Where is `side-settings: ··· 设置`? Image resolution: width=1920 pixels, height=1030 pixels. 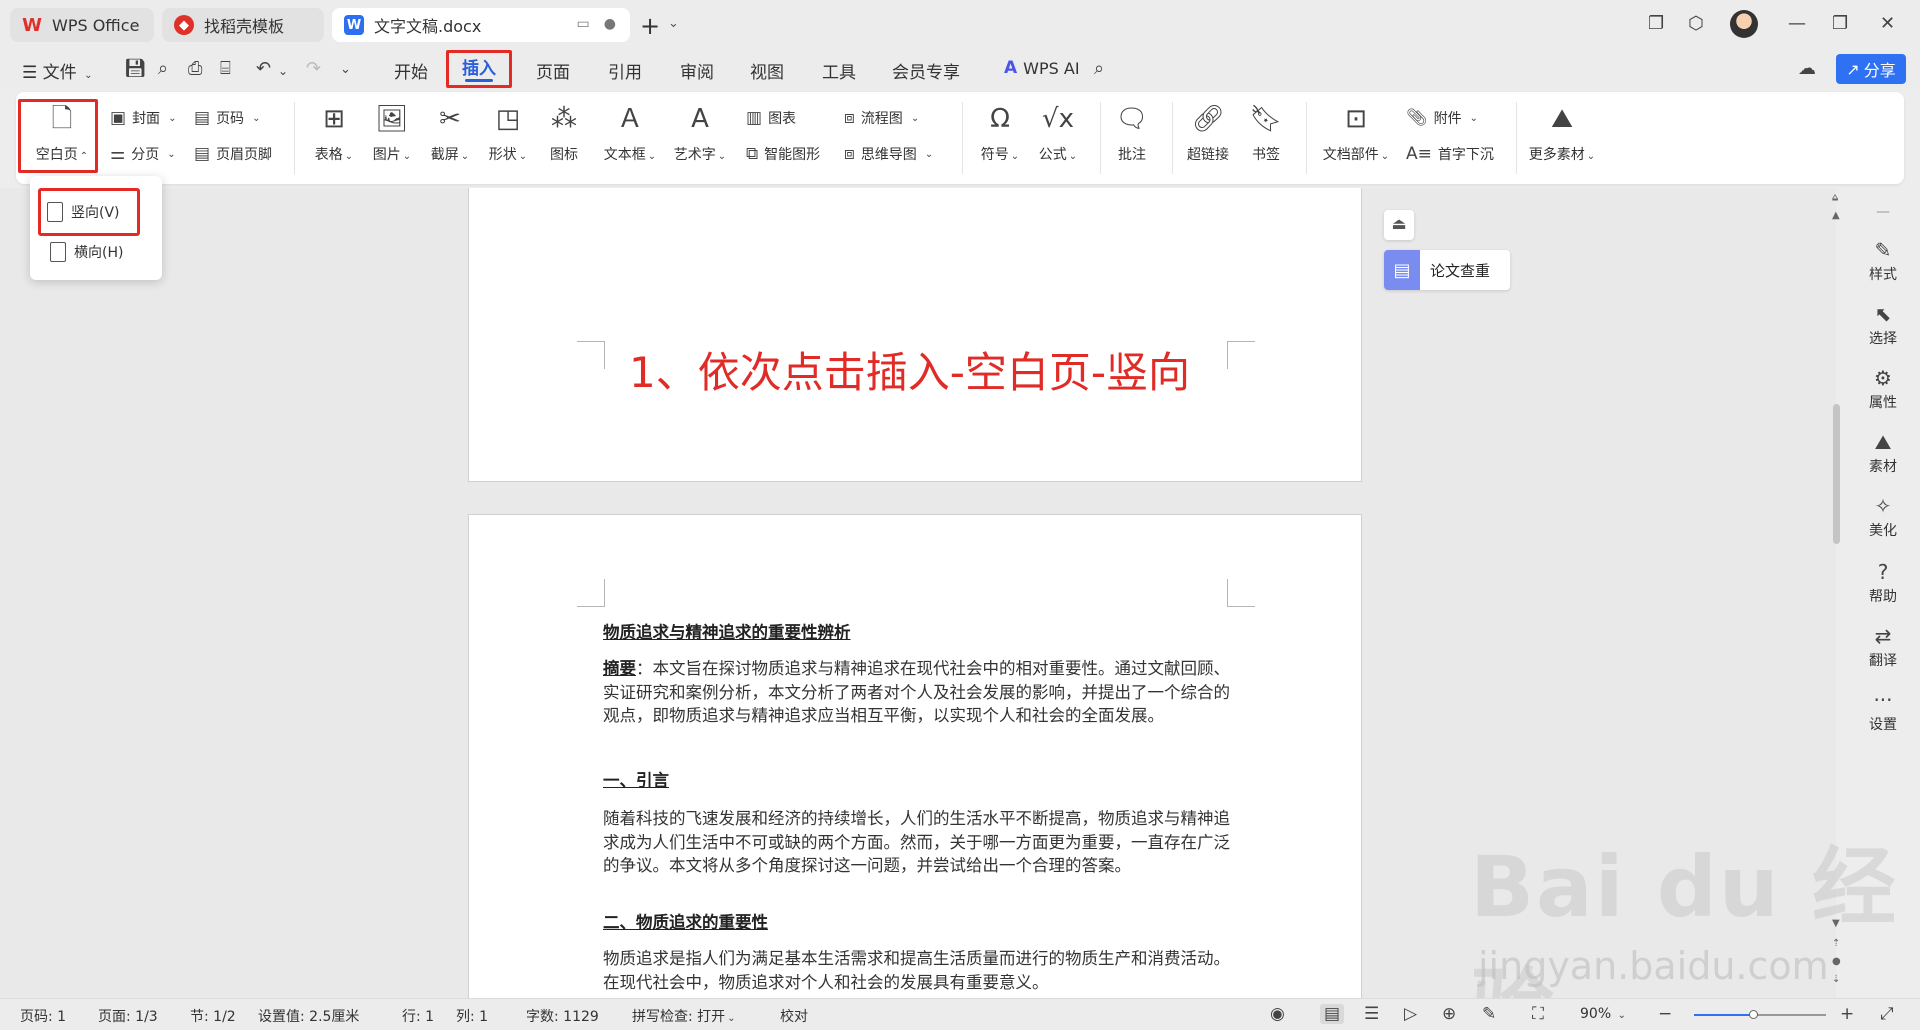 side-settings: ··· 设置 is located at coordinates (1883, 711).